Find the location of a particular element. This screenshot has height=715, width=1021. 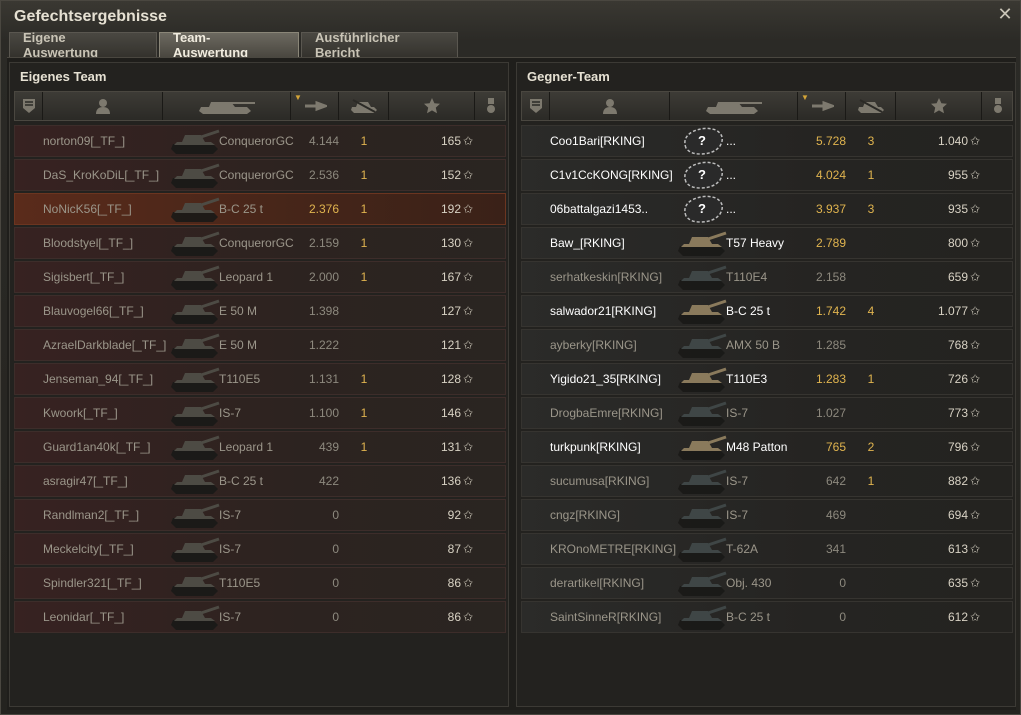

player-row: DaS_KroKoDiL[_TF_] ConquerorGC 2.536 1 152 ✩ is located at coordinates (260, 175).